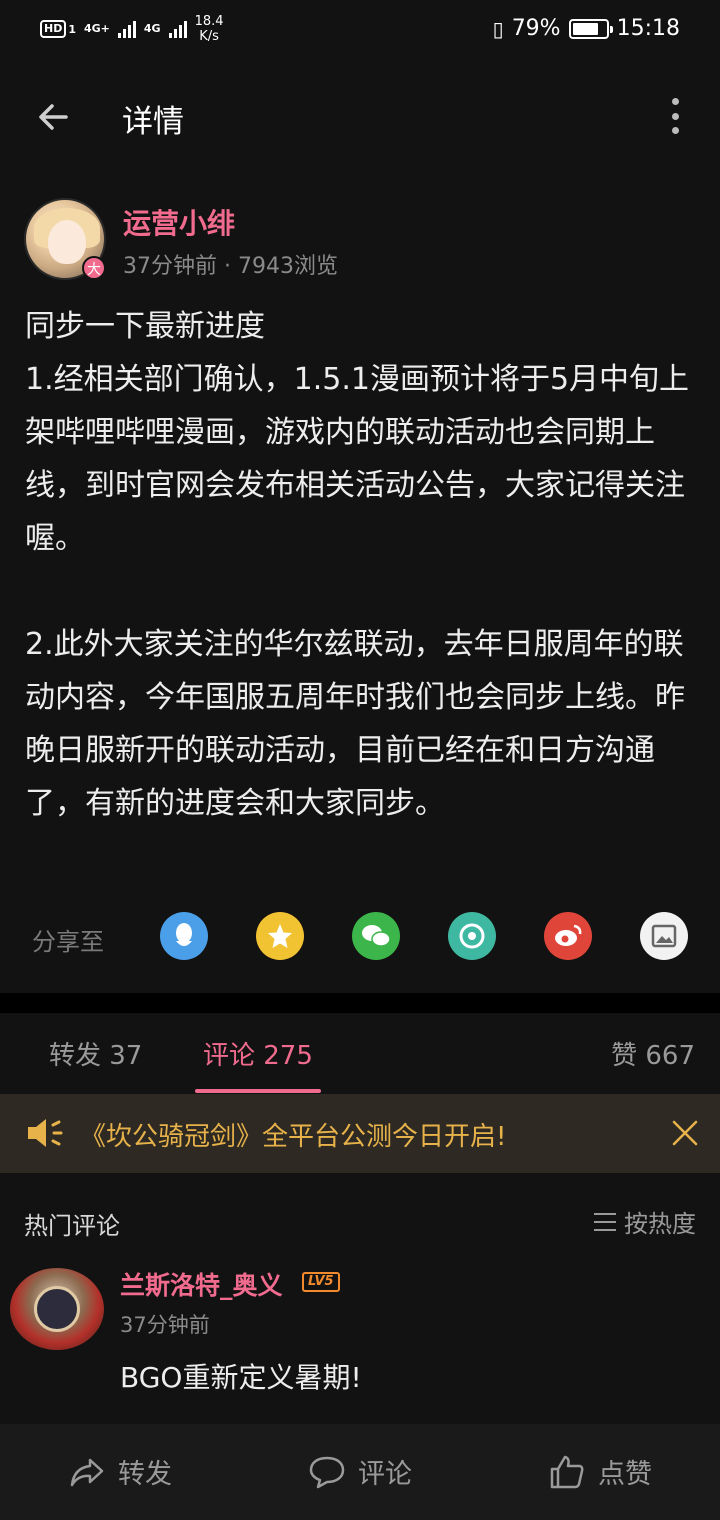 This screenshot has width=720, height=1520. What do you see at coordinates (360, 117) in the screenshot?
I see `app-bar: 详情` at bounding box center [360, 117].